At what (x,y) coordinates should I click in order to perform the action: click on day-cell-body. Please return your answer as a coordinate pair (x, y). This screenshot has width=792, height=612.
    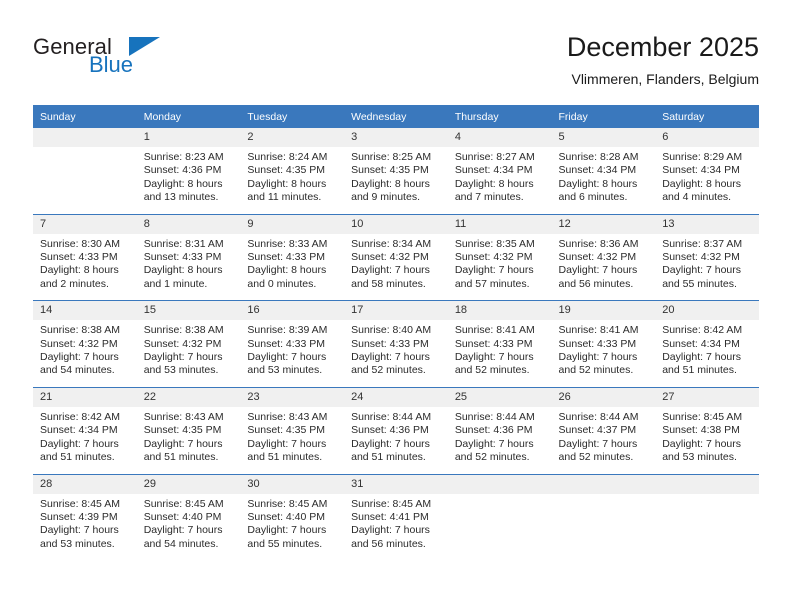
    Looking at the image, I should click on (604, 523).